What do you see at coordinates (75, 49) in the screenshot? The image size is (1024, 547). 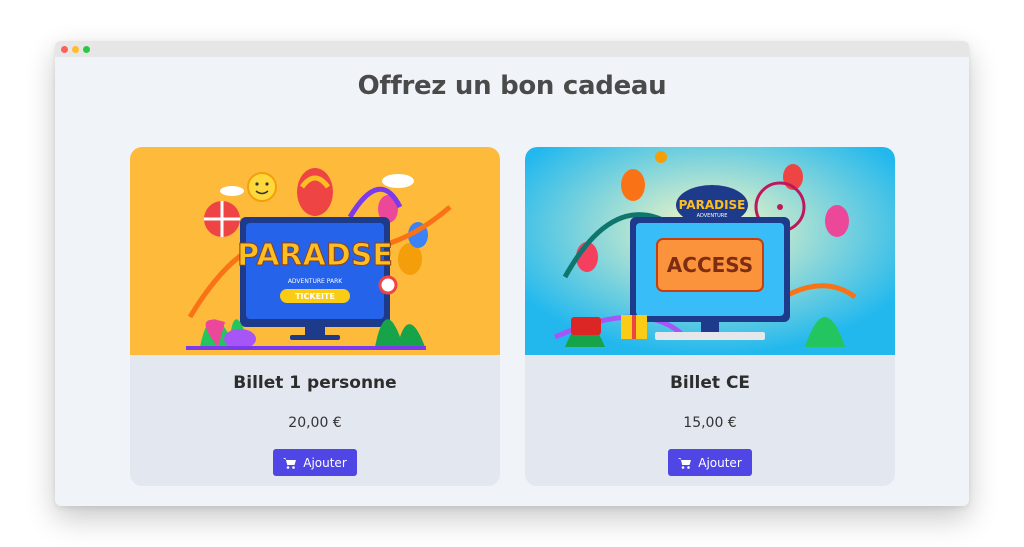 I see `minimize-window-icon` at bounding box center [75, 49].